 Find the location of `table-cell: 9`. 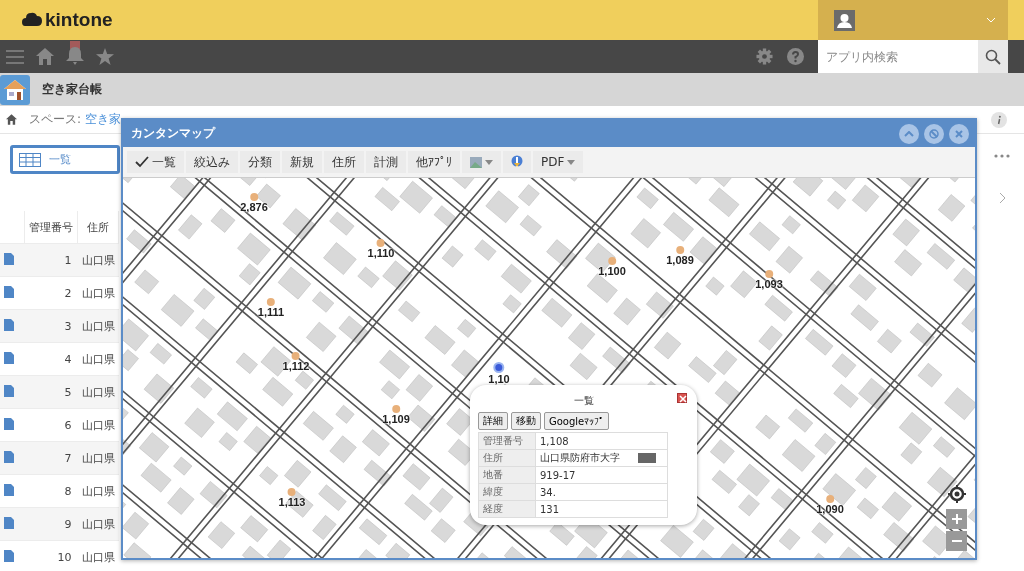

table-cell: 9 is located at coordinates (51, 524).